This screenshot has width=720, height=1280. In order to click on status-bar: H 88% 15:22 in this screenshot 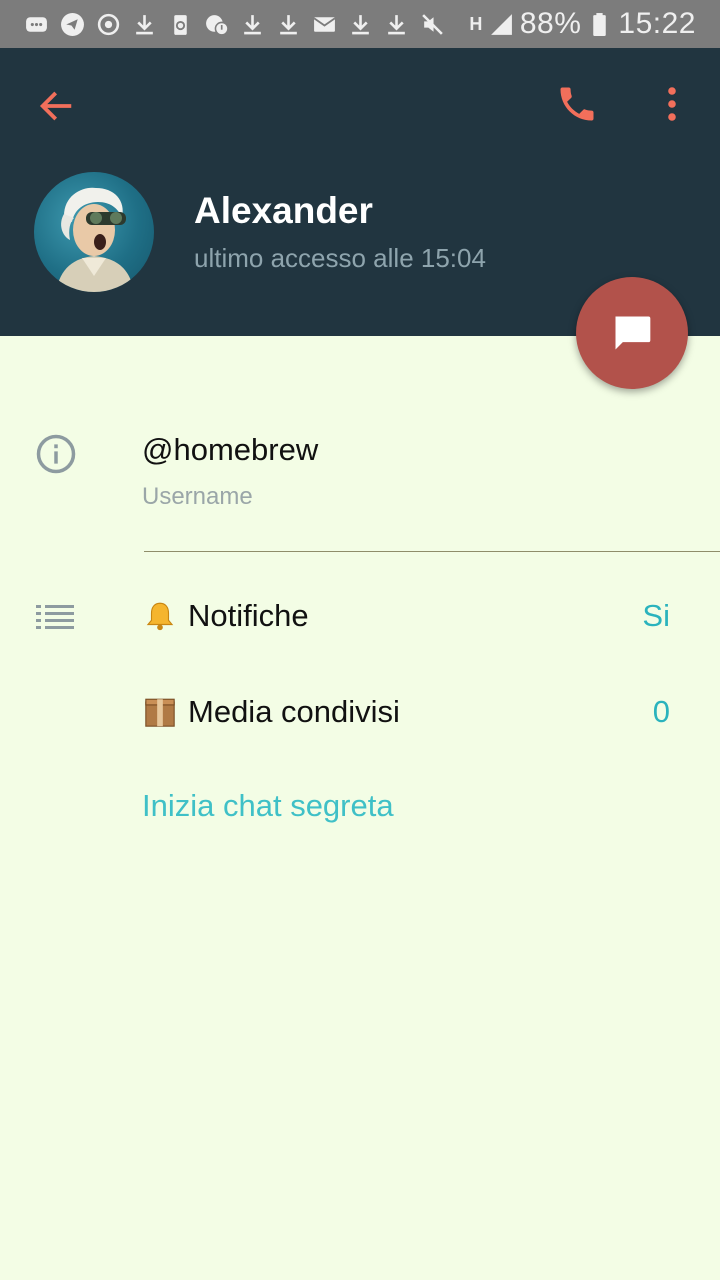, I will do `click(360, 24)`.